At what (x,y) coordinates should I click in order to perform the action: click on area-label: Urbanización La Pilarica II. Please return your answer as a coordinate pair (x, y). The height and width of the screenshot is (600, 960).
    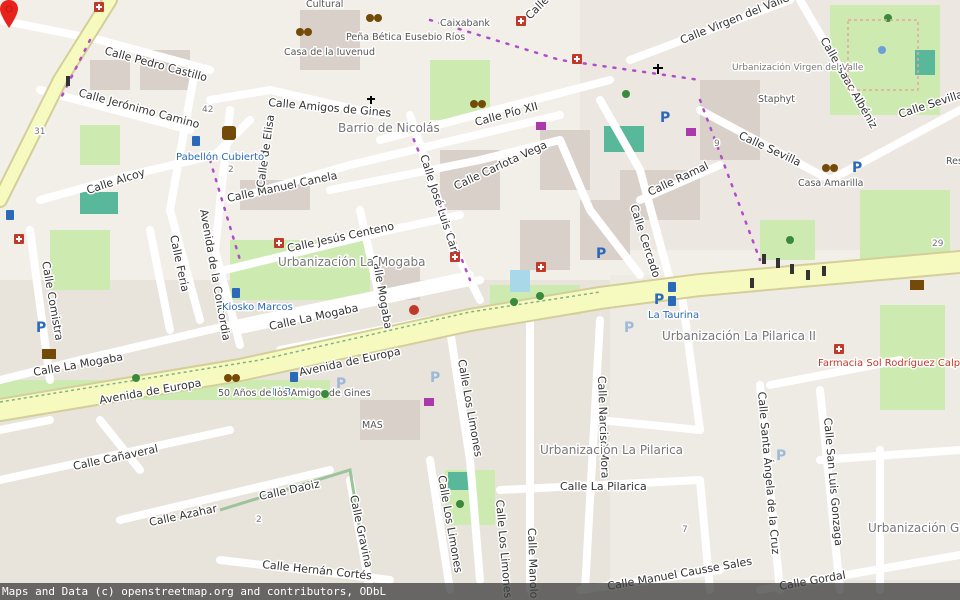
    Looking at the image, I should click on (739, 336).